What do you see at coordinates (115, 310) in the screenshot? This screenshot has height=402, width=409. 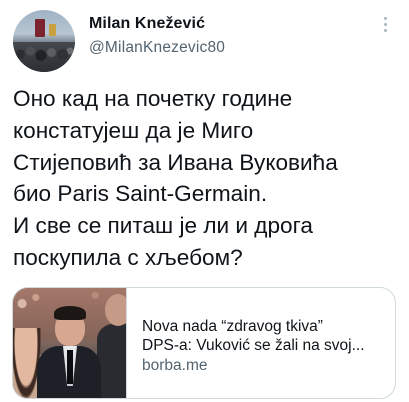 I see `thumbnail-person-right-head` at bounding box center [115, 310].